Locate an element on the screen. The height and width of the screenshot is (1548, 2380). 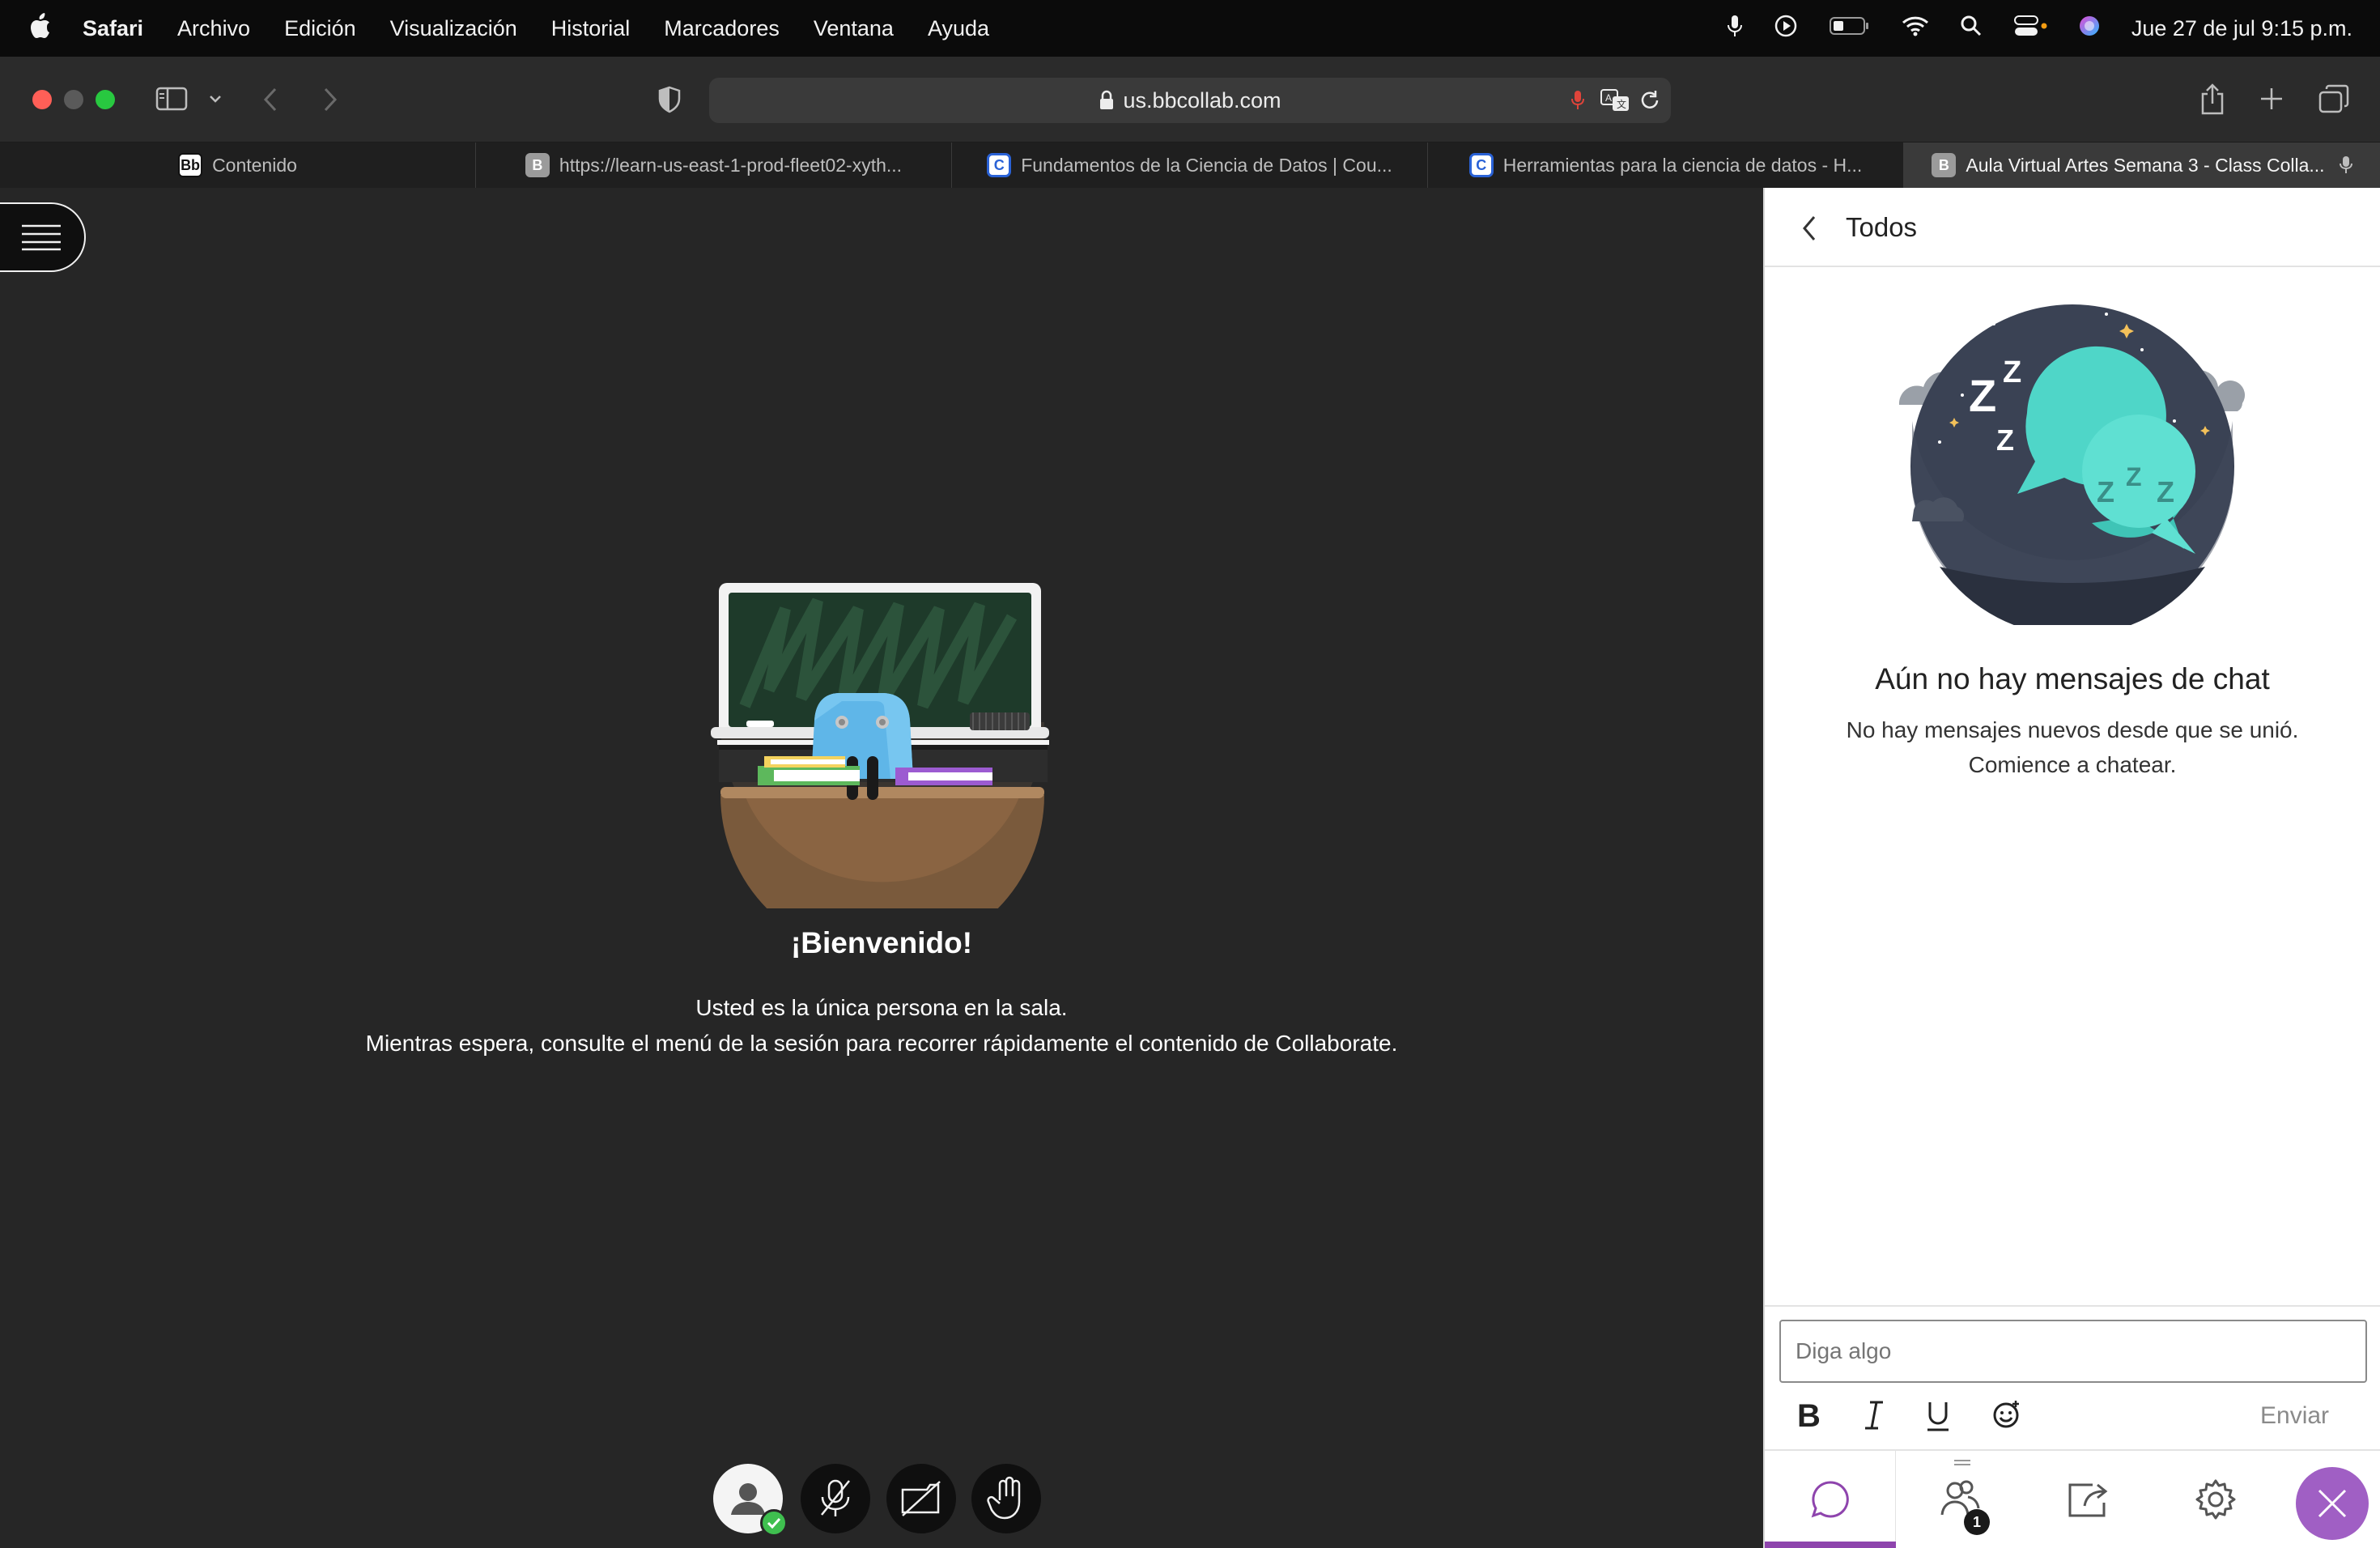
minimize-window-button is located at coordinates (73, 100).